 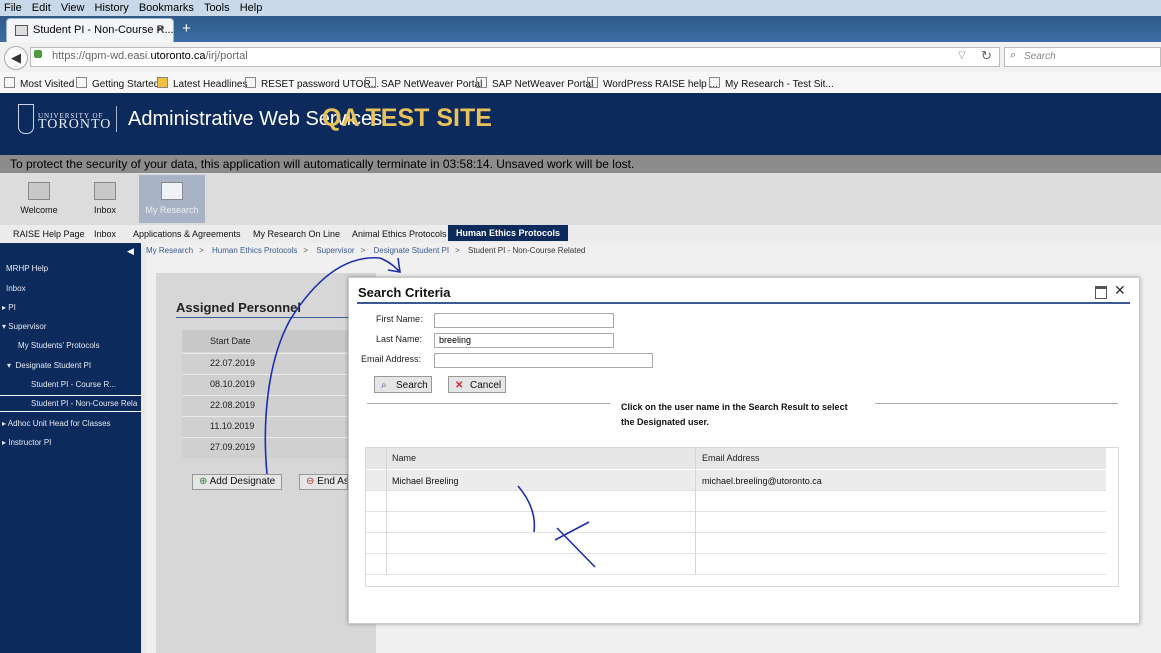 I want to click on menu-tools: Tools, so click(x=217, y=8).